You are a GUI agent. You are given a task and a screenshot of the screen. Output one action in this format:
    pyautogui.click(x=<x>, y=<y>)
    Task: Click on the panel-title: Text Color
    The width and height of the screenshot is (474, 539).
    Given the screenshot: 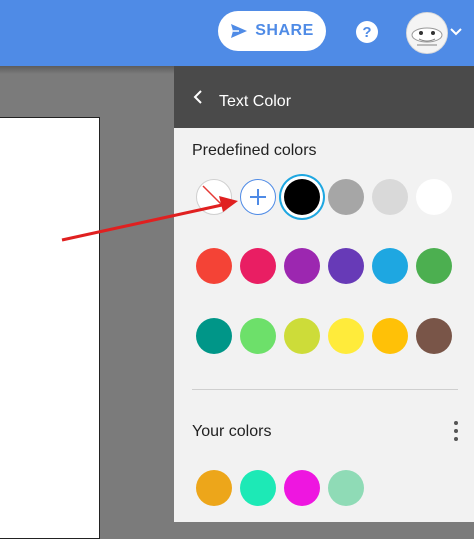 What is the action you would take?
    pyautogui.click(x=255, y=101)
    